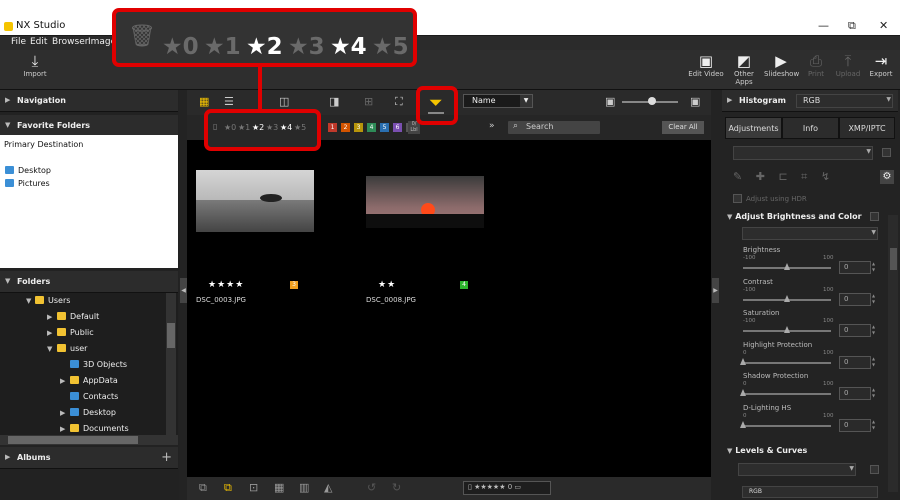  What do you see at coordinates (203, 488) in the screenshot?
I see `stack-icon: ⧉` at bounding box center [203, 488].